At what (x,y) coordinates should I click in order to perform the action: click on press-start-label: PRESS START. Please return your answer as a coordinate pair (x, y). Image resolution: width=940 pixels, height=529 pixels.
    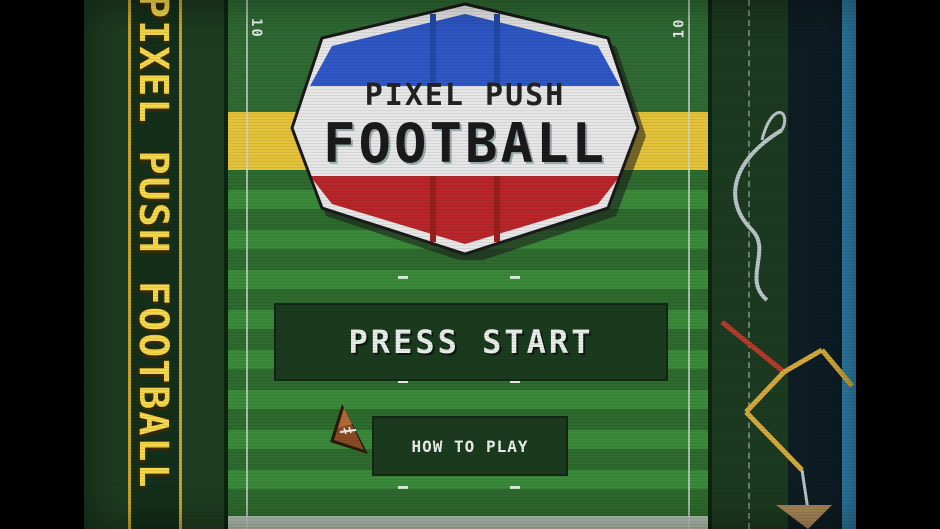
    Looking at the image, I should click on (471, 342).